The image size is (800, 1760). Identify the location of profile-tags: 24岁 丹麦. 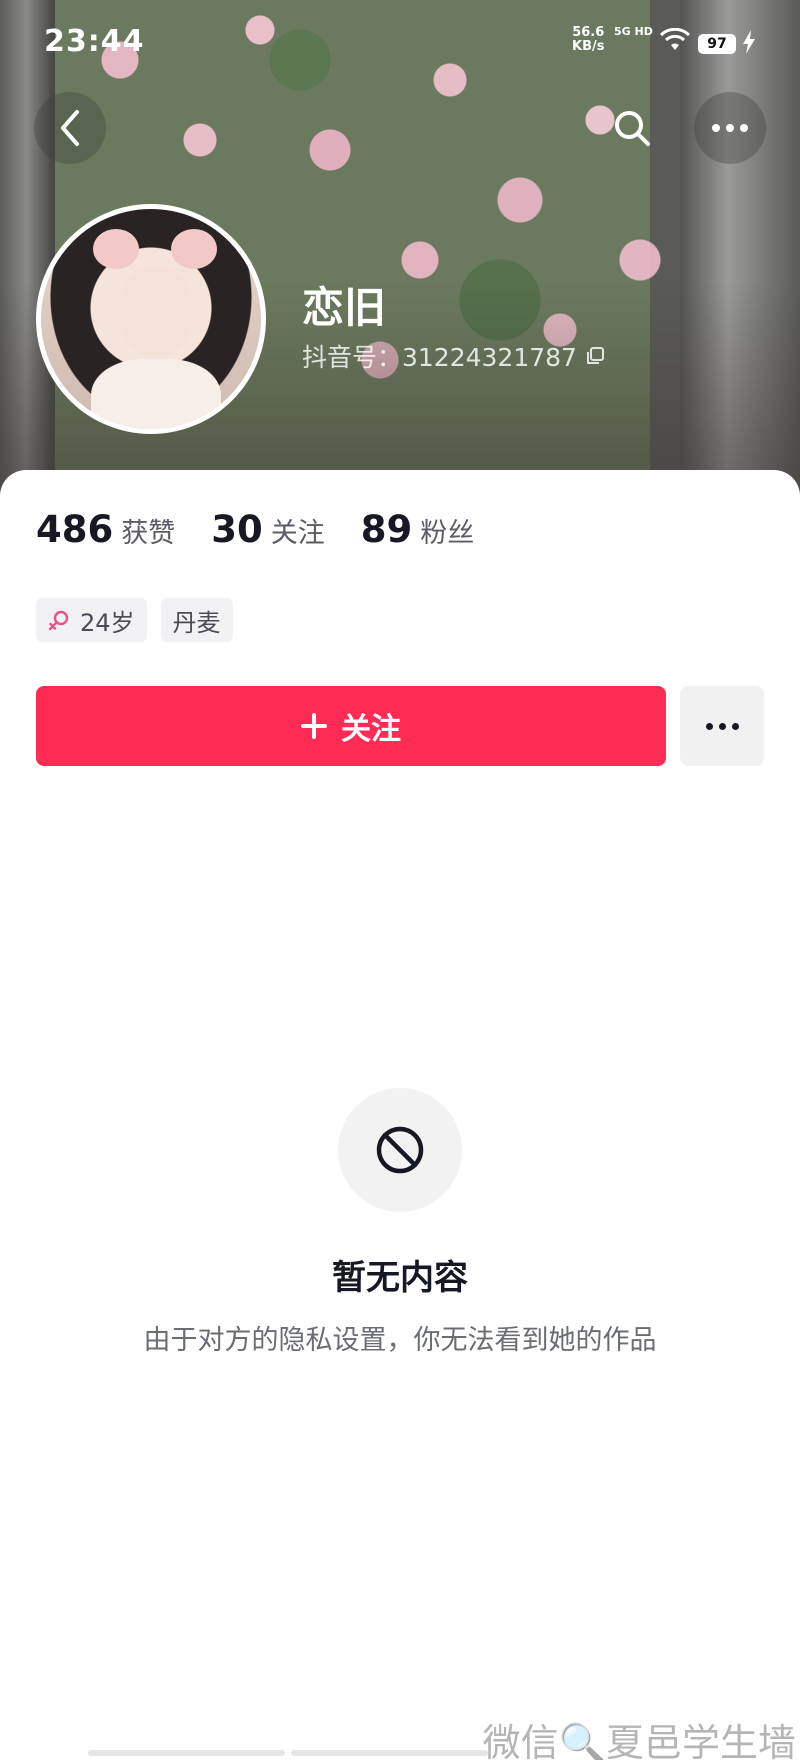
(134, 620).